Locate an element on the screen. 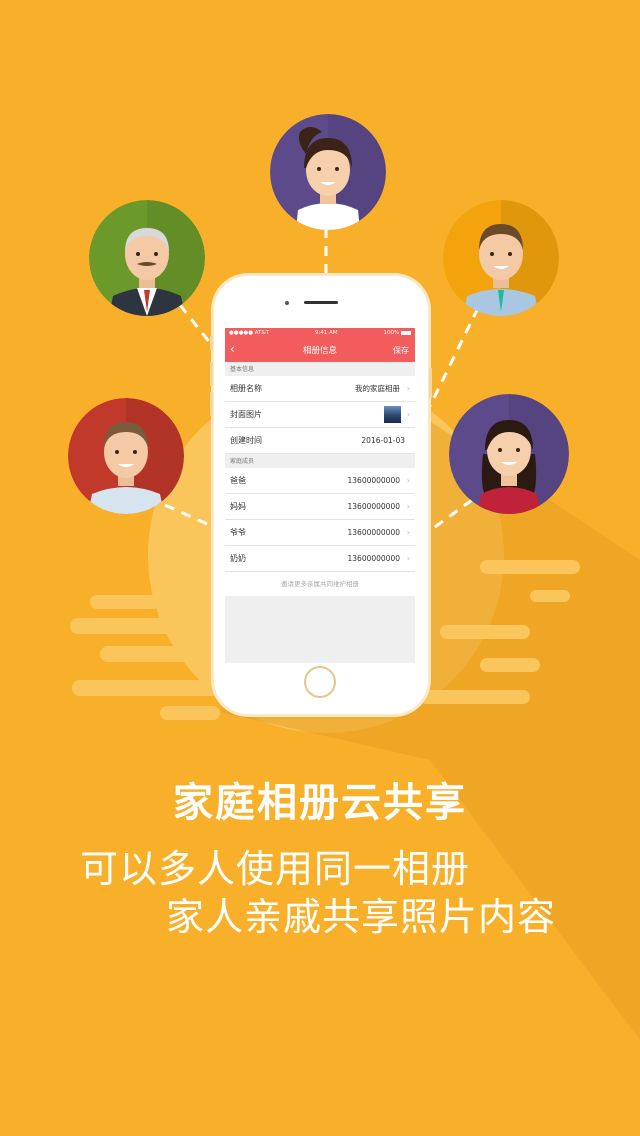 This screenshot has width=640, height=1136. created-time-label: 创建时间 is located at coordinates (246, 440).